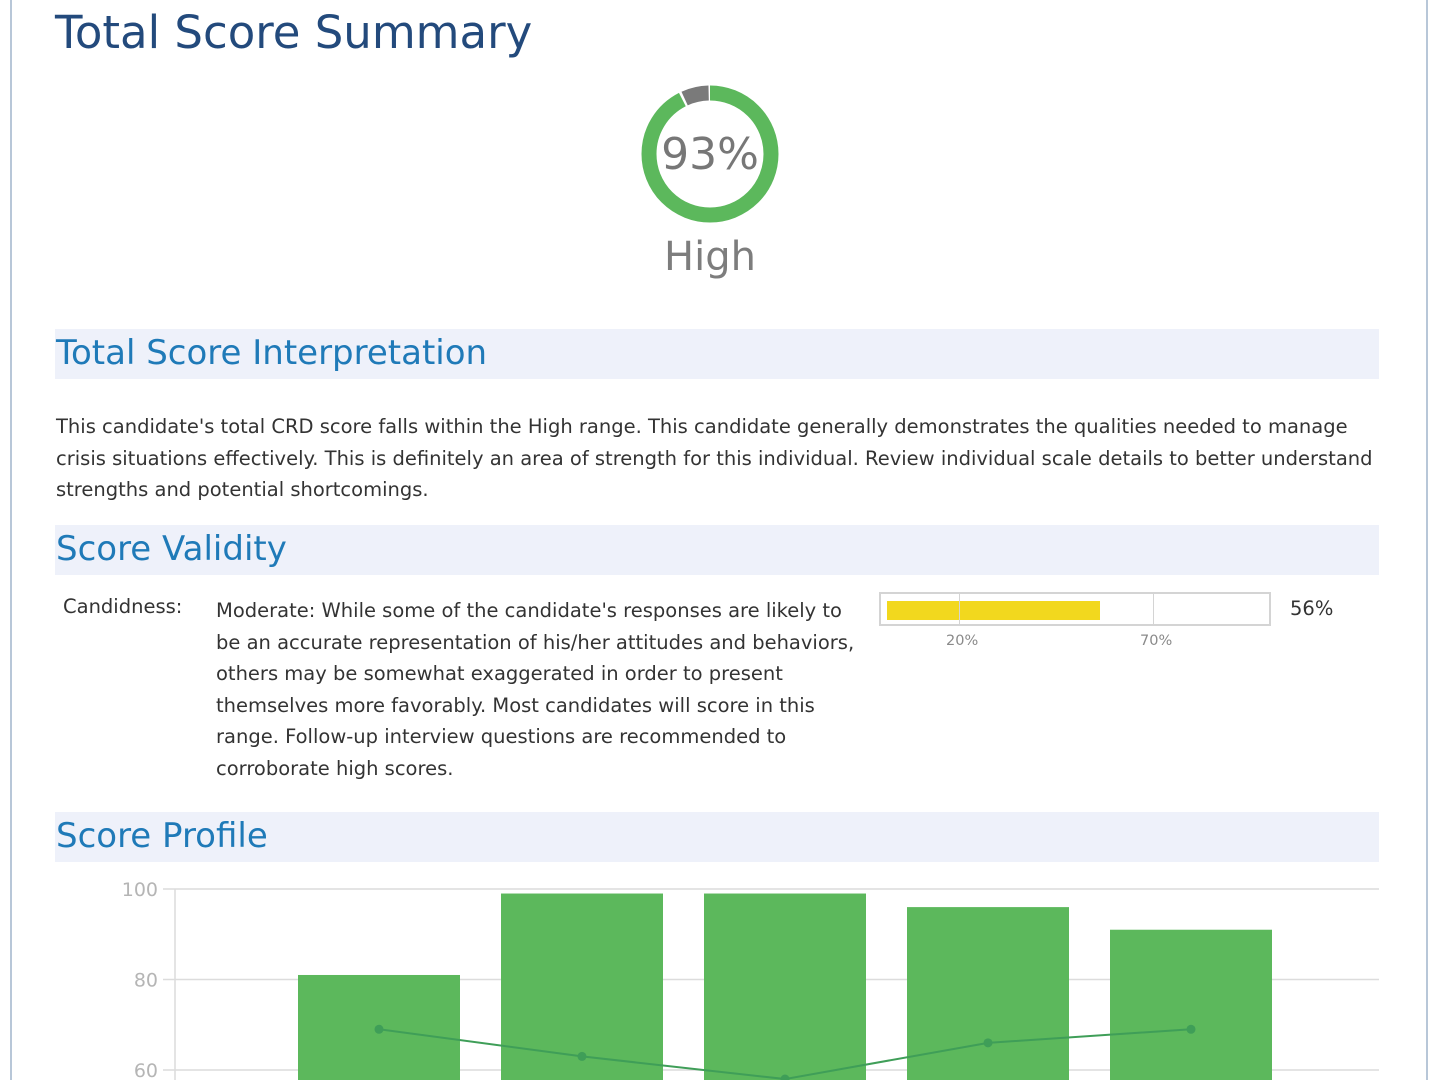 Image resolution: width=1438 pixels, height=1080 pixels. I want to click on total-score-donut: 93%, so click(710, 154).